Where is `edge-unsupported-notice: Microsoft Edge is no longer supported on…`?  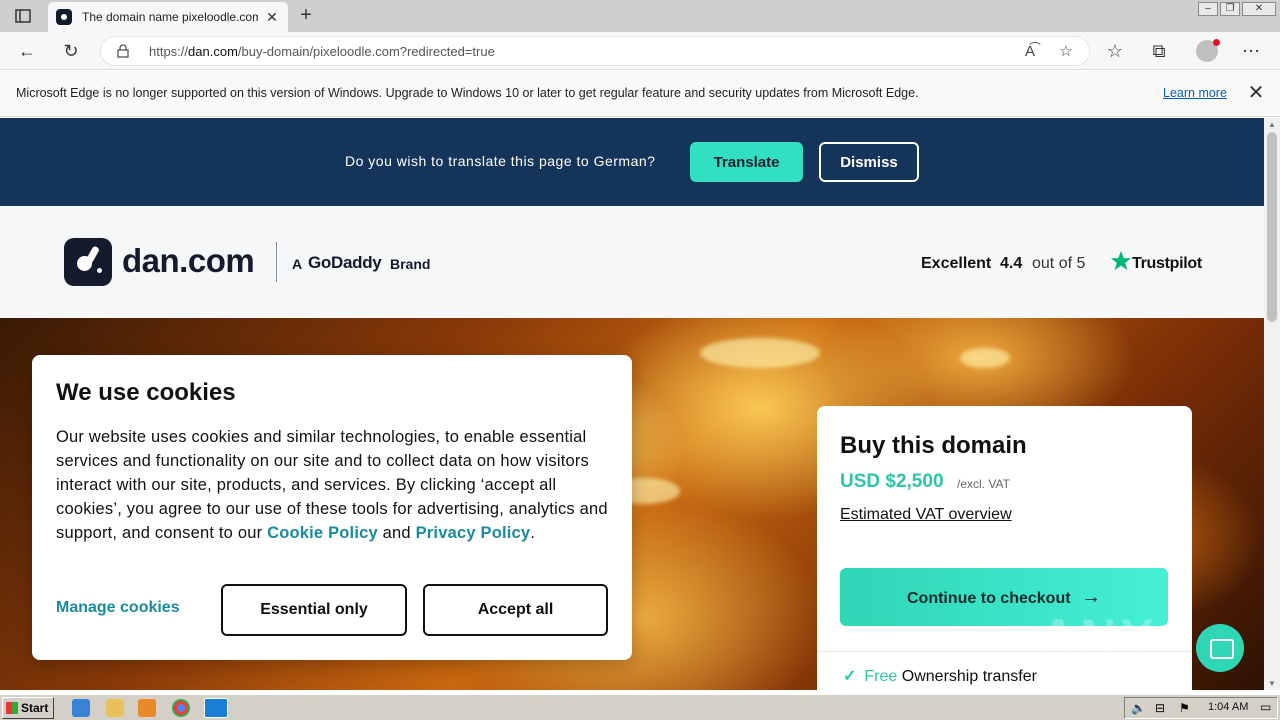 edge-unsupported-notice: Microsoft Edge is no longer supported on… is located at coordinates (640, 94).